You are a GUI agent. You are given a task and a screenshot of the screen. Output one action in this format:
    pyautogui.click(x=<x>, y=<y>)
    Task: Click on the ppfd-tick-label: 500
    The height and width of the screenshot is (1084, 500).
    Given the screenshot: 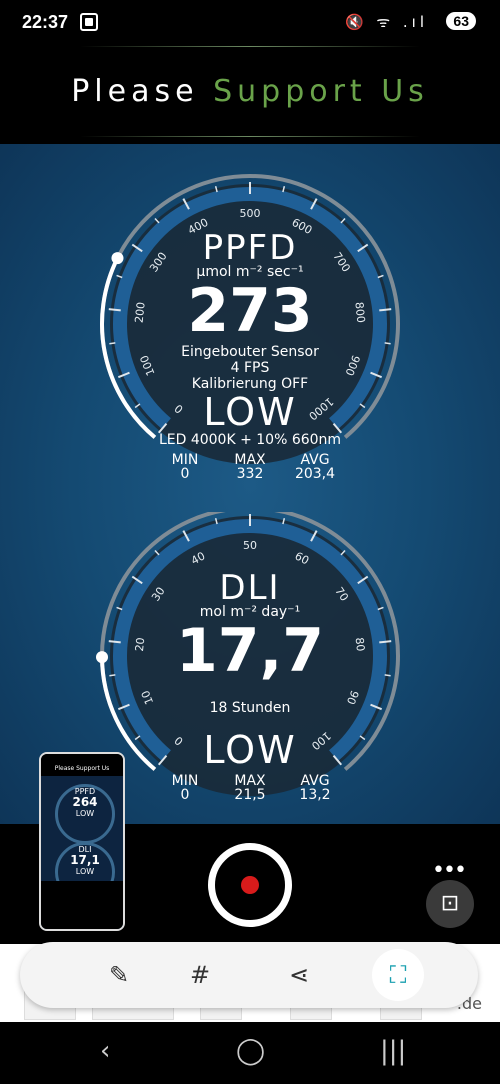 What is the action you would take?
    pyautogui.click(x=250, y=213)
    